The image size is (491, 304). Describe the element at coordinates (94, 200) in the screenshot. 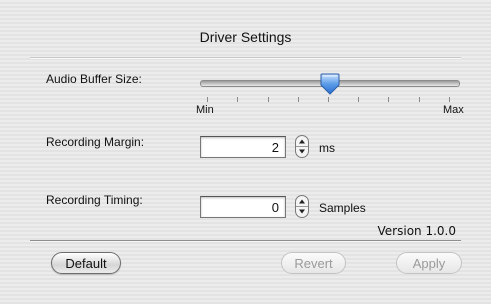

I see `recording-timing-label: Recording Timing:` at that location.